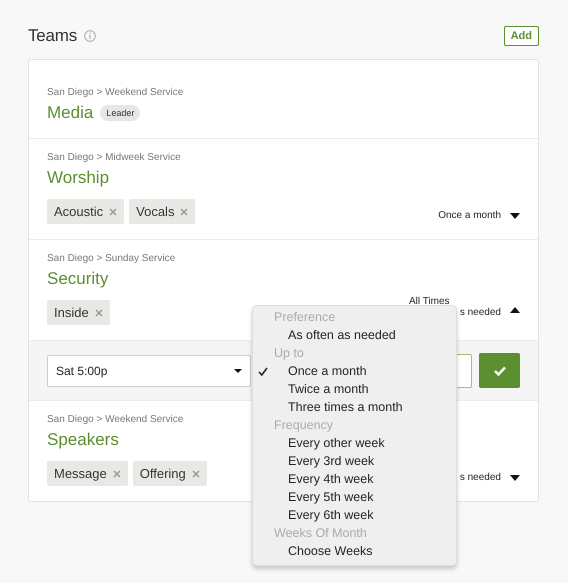  I want to click on team-name: Worship, so click(78, 178).